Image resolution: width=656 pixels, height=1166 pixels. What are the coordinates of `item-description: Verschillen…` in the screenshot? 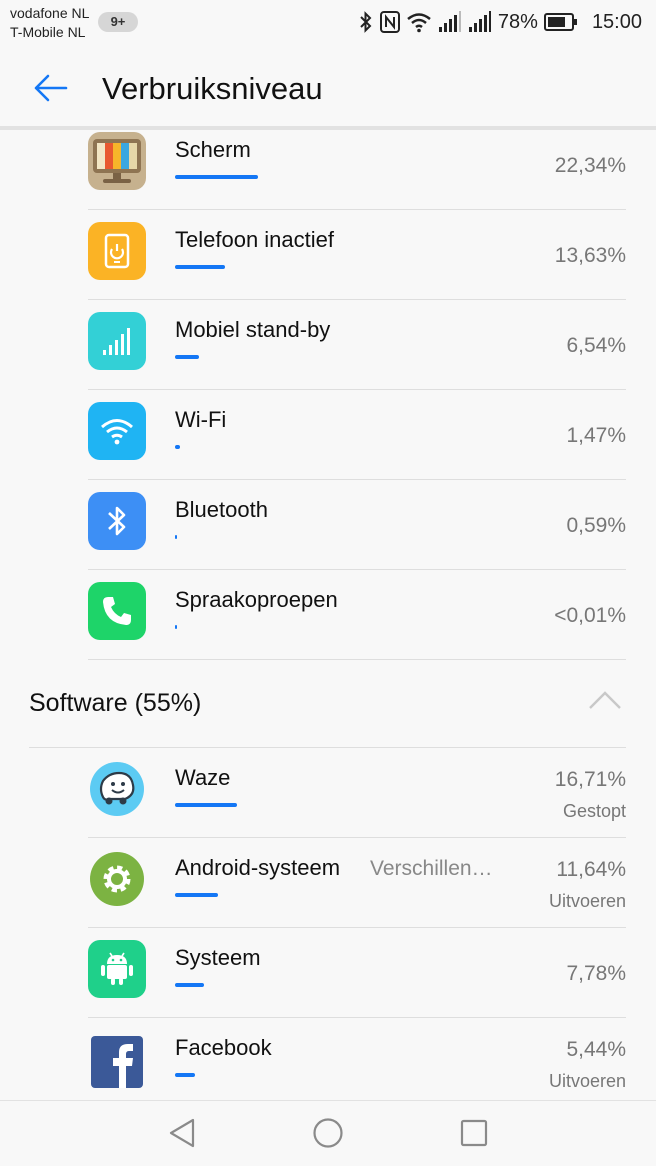 It's located at (431, 868).